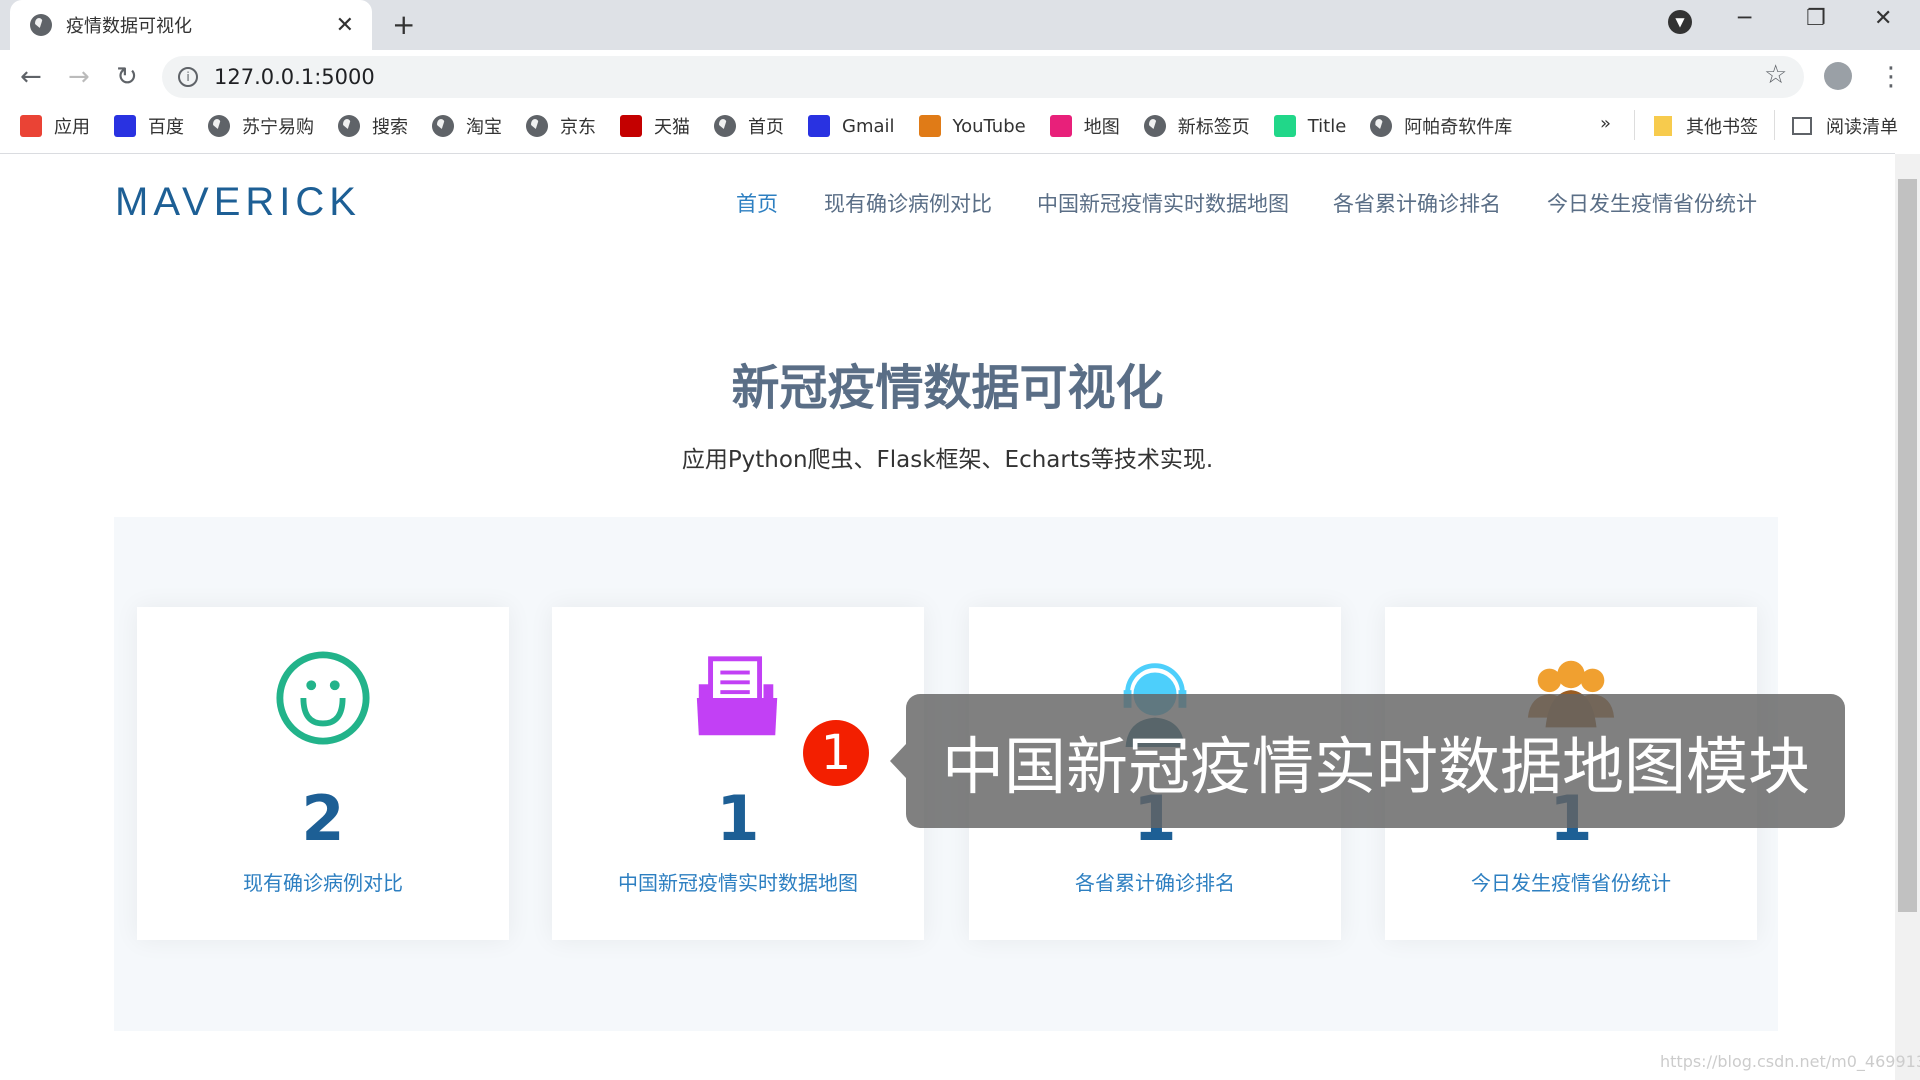 This screenshot has height=1080, width=1920. Describe the element at coordinates (1907, 545) in the screenshot. I see `scrollbar-thumb` at that location.